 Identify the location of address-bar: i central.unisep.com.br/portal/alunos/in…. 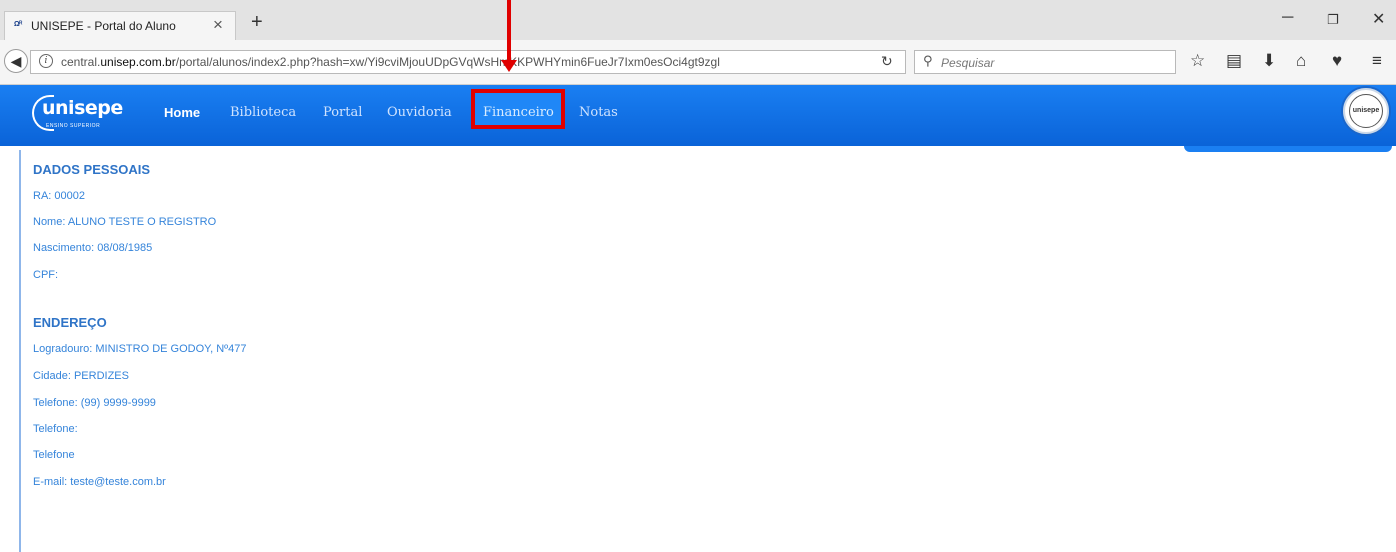
(468, 62).